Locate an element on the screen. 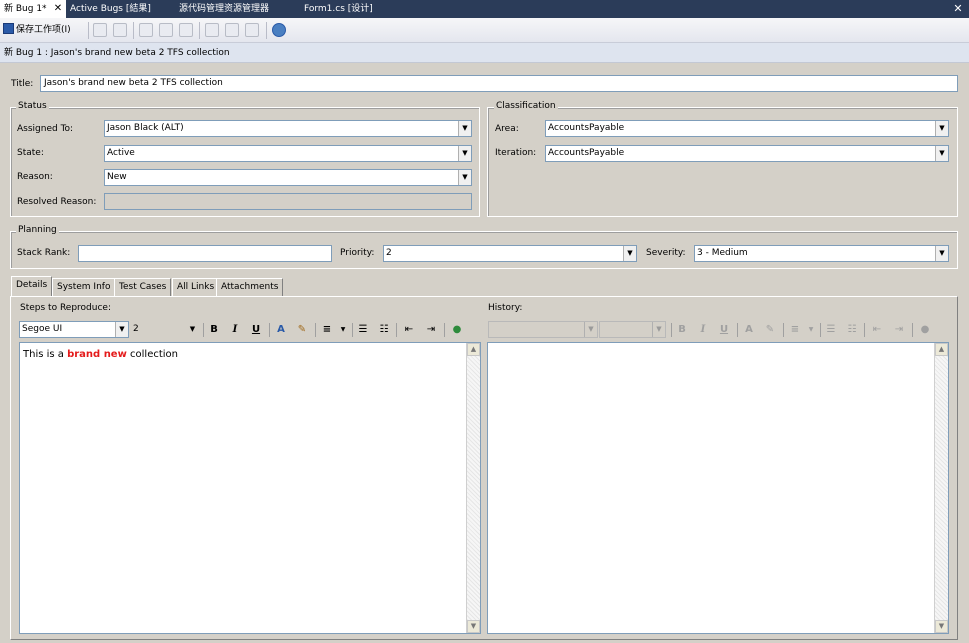 The height and width of the screenshot is (643, 969). steps-label: Steps to Reproduce: is located at coordinates (65, 308).